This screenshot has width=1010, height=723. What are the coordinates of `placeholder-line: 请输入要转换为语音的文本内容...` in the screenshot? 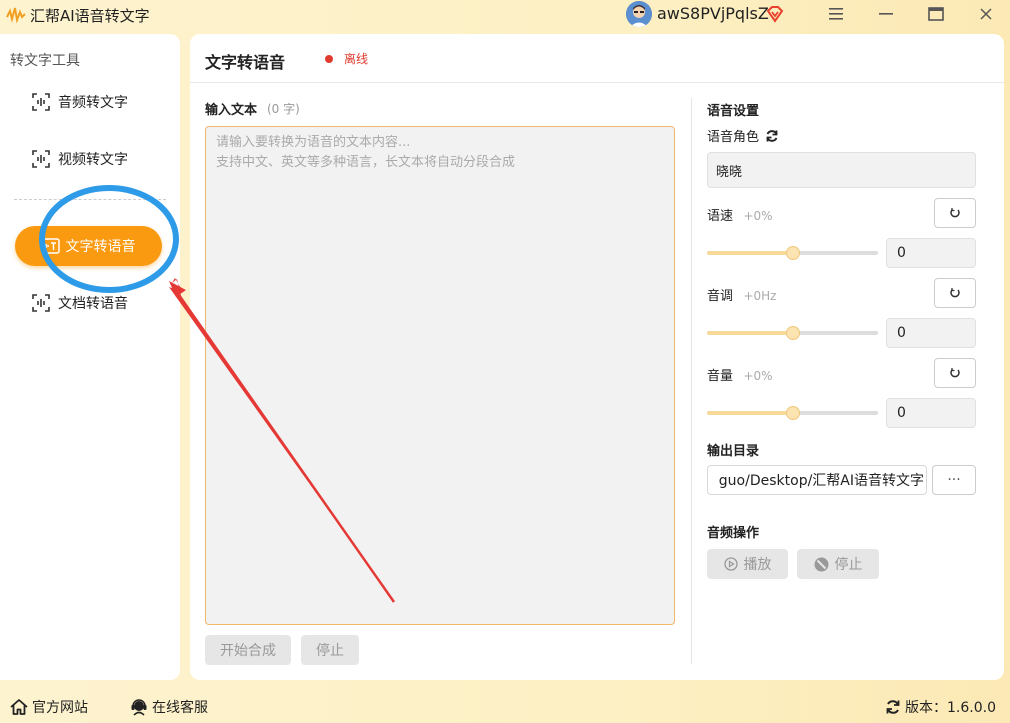 It's located at (313, 142).